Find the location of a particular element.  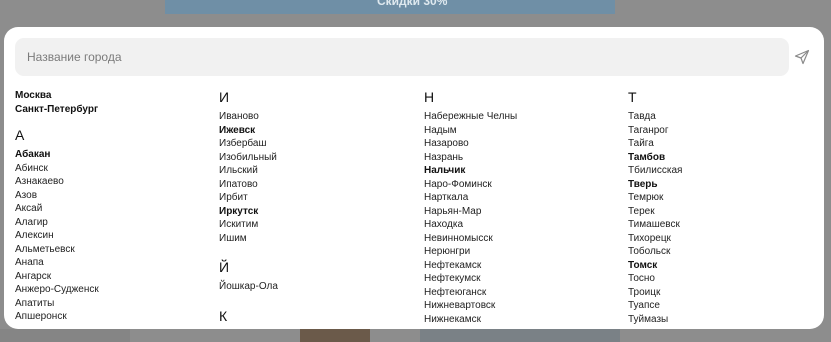

city-item: Ипатово is located at coordinates (314, 185).